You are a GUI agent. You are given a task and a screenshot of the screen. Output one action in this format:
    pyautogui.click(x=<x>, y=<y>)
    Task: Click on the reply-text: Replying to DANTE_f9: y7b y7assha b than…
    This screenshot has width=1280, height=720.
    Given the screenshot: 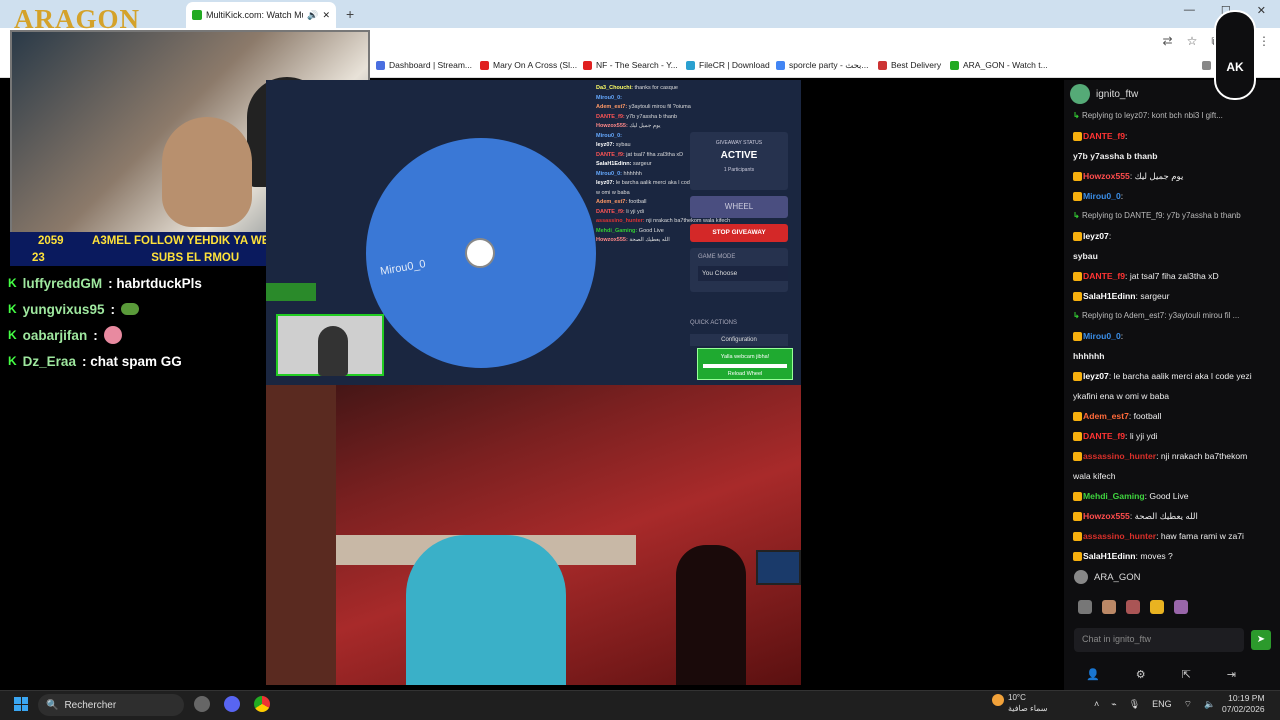 What is the action you would take?
    pyautogui.click(x=1161, y=215)
    